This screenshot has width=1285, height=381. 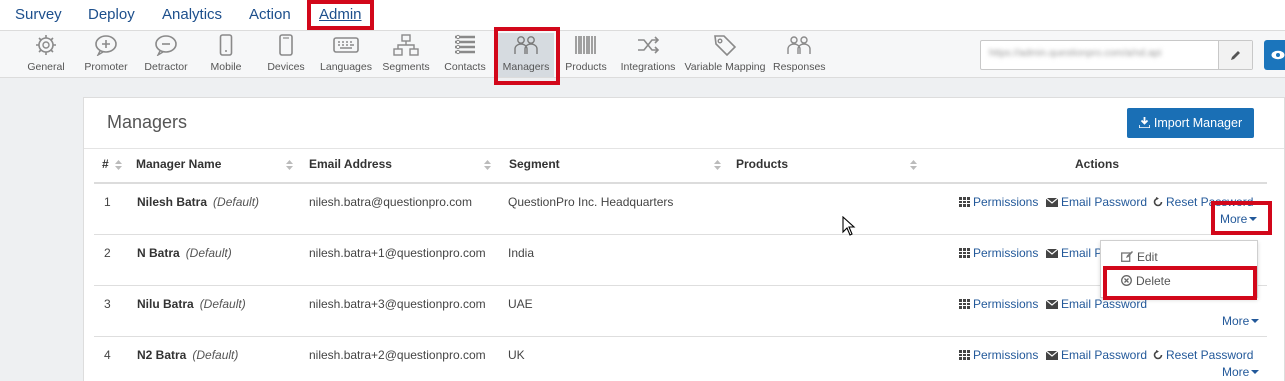 I want to click on manager-name-text: Nilesh Batra, so click(x=172, y=202).